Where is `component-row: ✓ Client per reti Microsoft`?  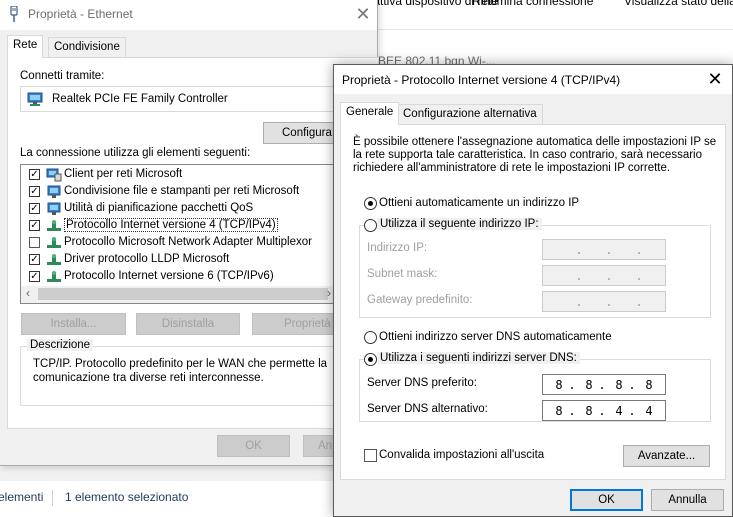 component-row: ✓ Client per reti Microsoft is located at coordinates (199, 175).